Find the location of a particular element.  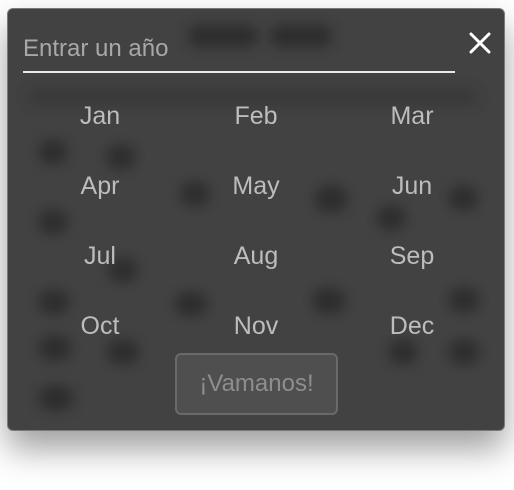

month-sep: Sep is located at coordinates (412, 256).